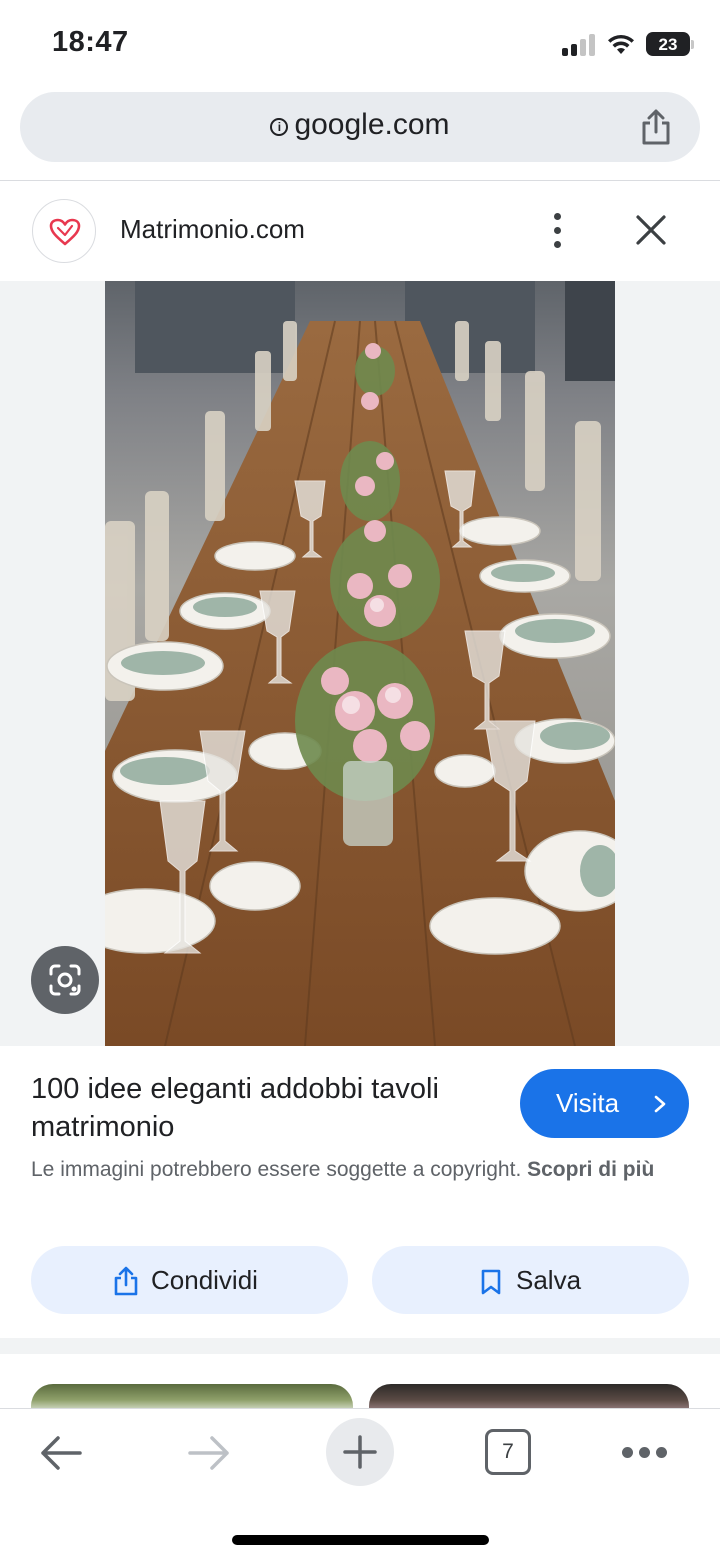  I want to click on status-bar: 18:47 23, so click(360, 44).